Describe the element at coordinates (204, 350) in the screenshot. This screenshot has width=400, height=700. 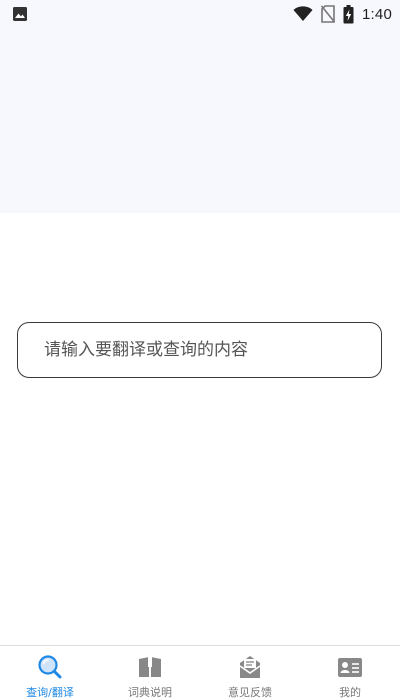
I see `search-input` at that location.